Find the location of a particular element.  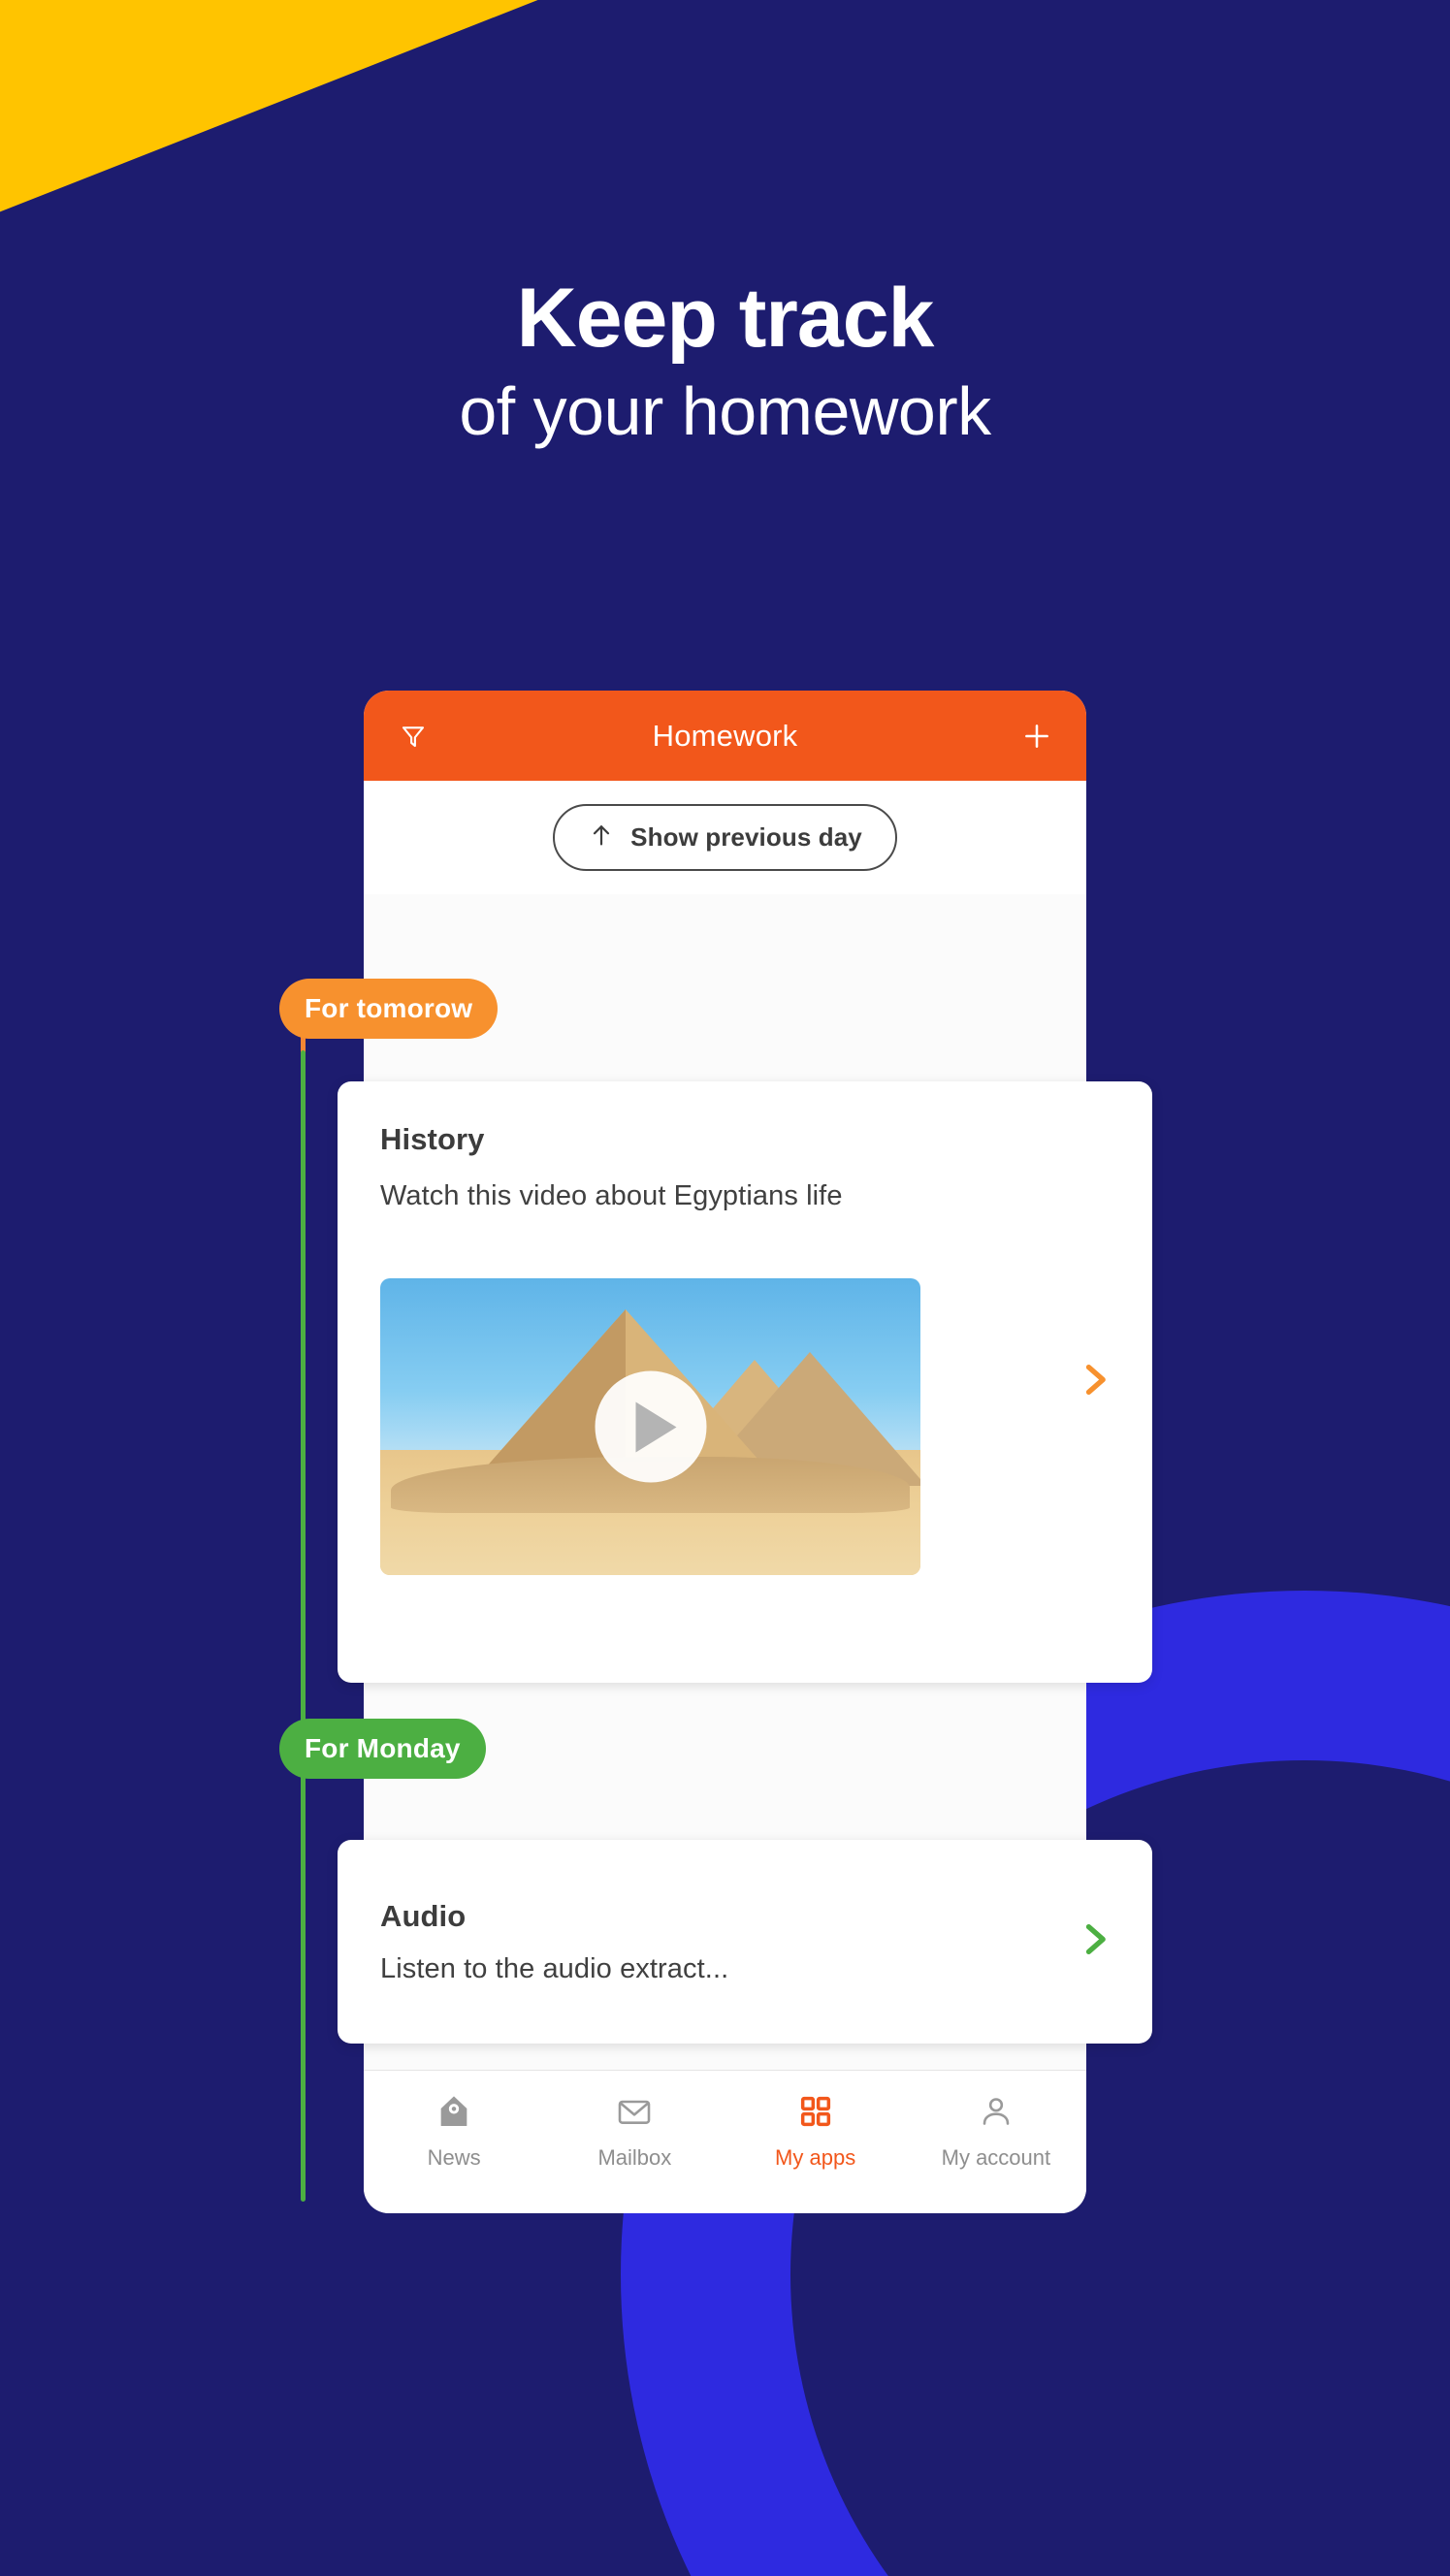

show-previous-day-label: Show previous day is located at coordinates (746, 837).